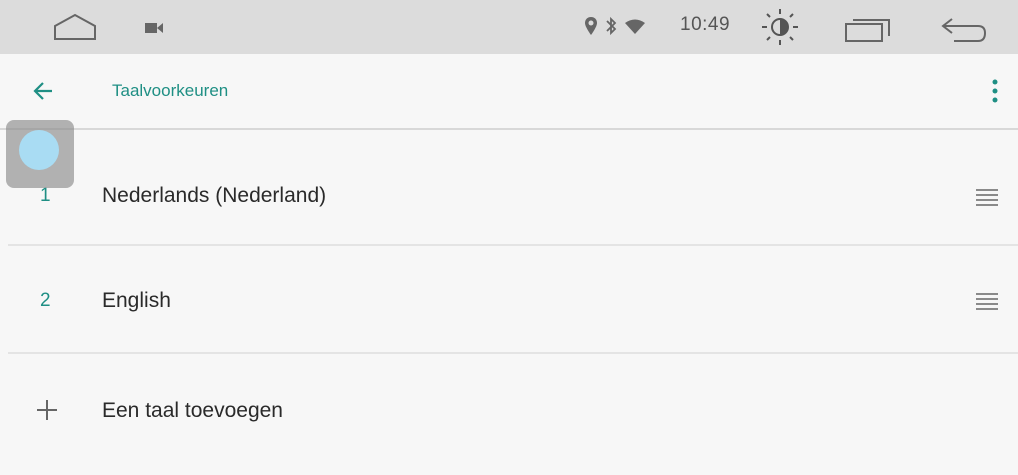  What do you see at coordinates (136, 300) in the screenshot?
I see `language-label: English` at bounding box center [136, 300].